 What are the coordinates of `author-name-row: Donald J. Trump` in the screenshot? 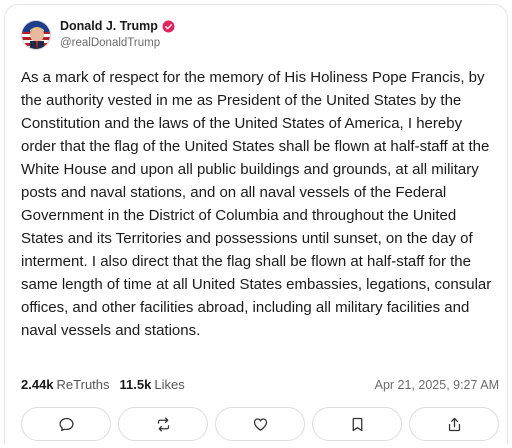 It's located at (117, 26).